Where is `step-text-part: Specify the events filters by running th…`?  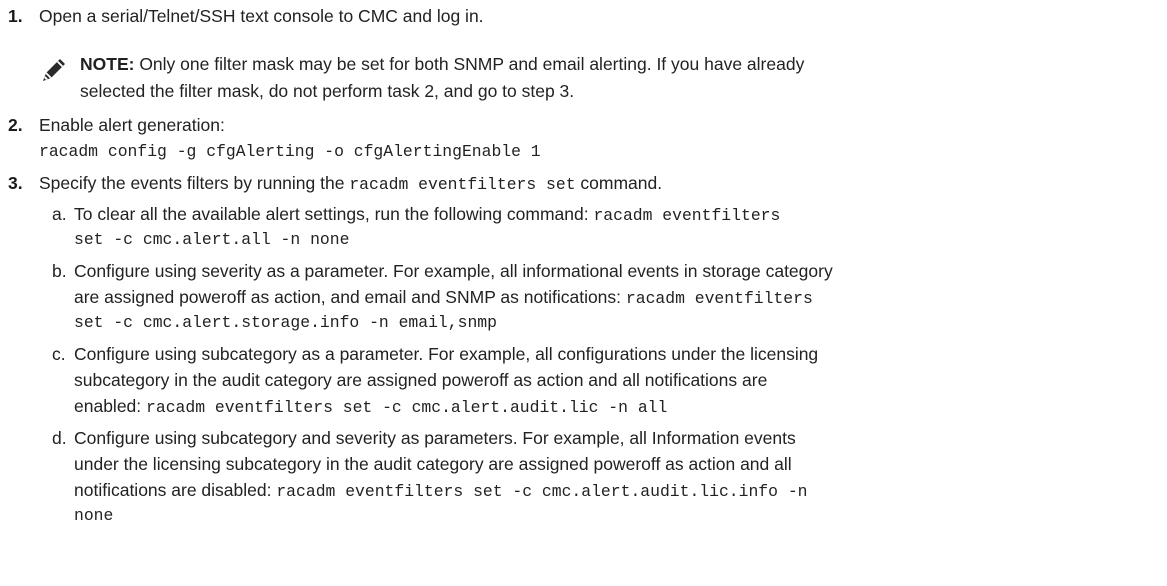
step-text-part: Specify the events filters by running th… is located at coordinates (194, 183).